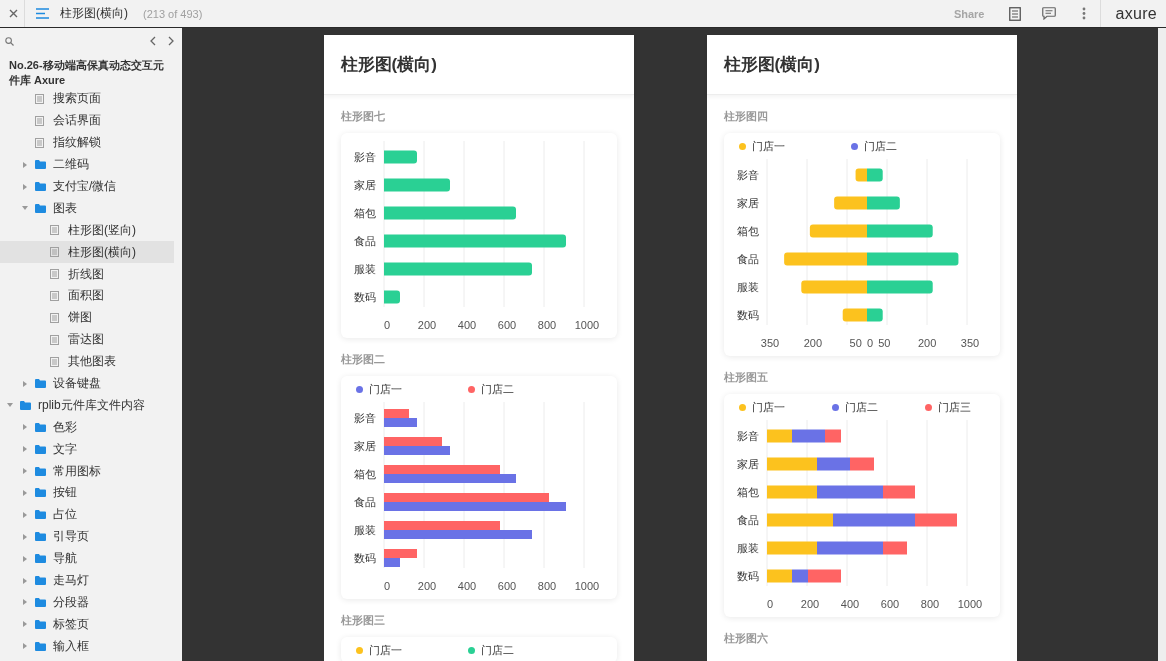  Describe the element at coordinates (47, 624) in the screenshot. I see `tree-item: 标签页` at that location.